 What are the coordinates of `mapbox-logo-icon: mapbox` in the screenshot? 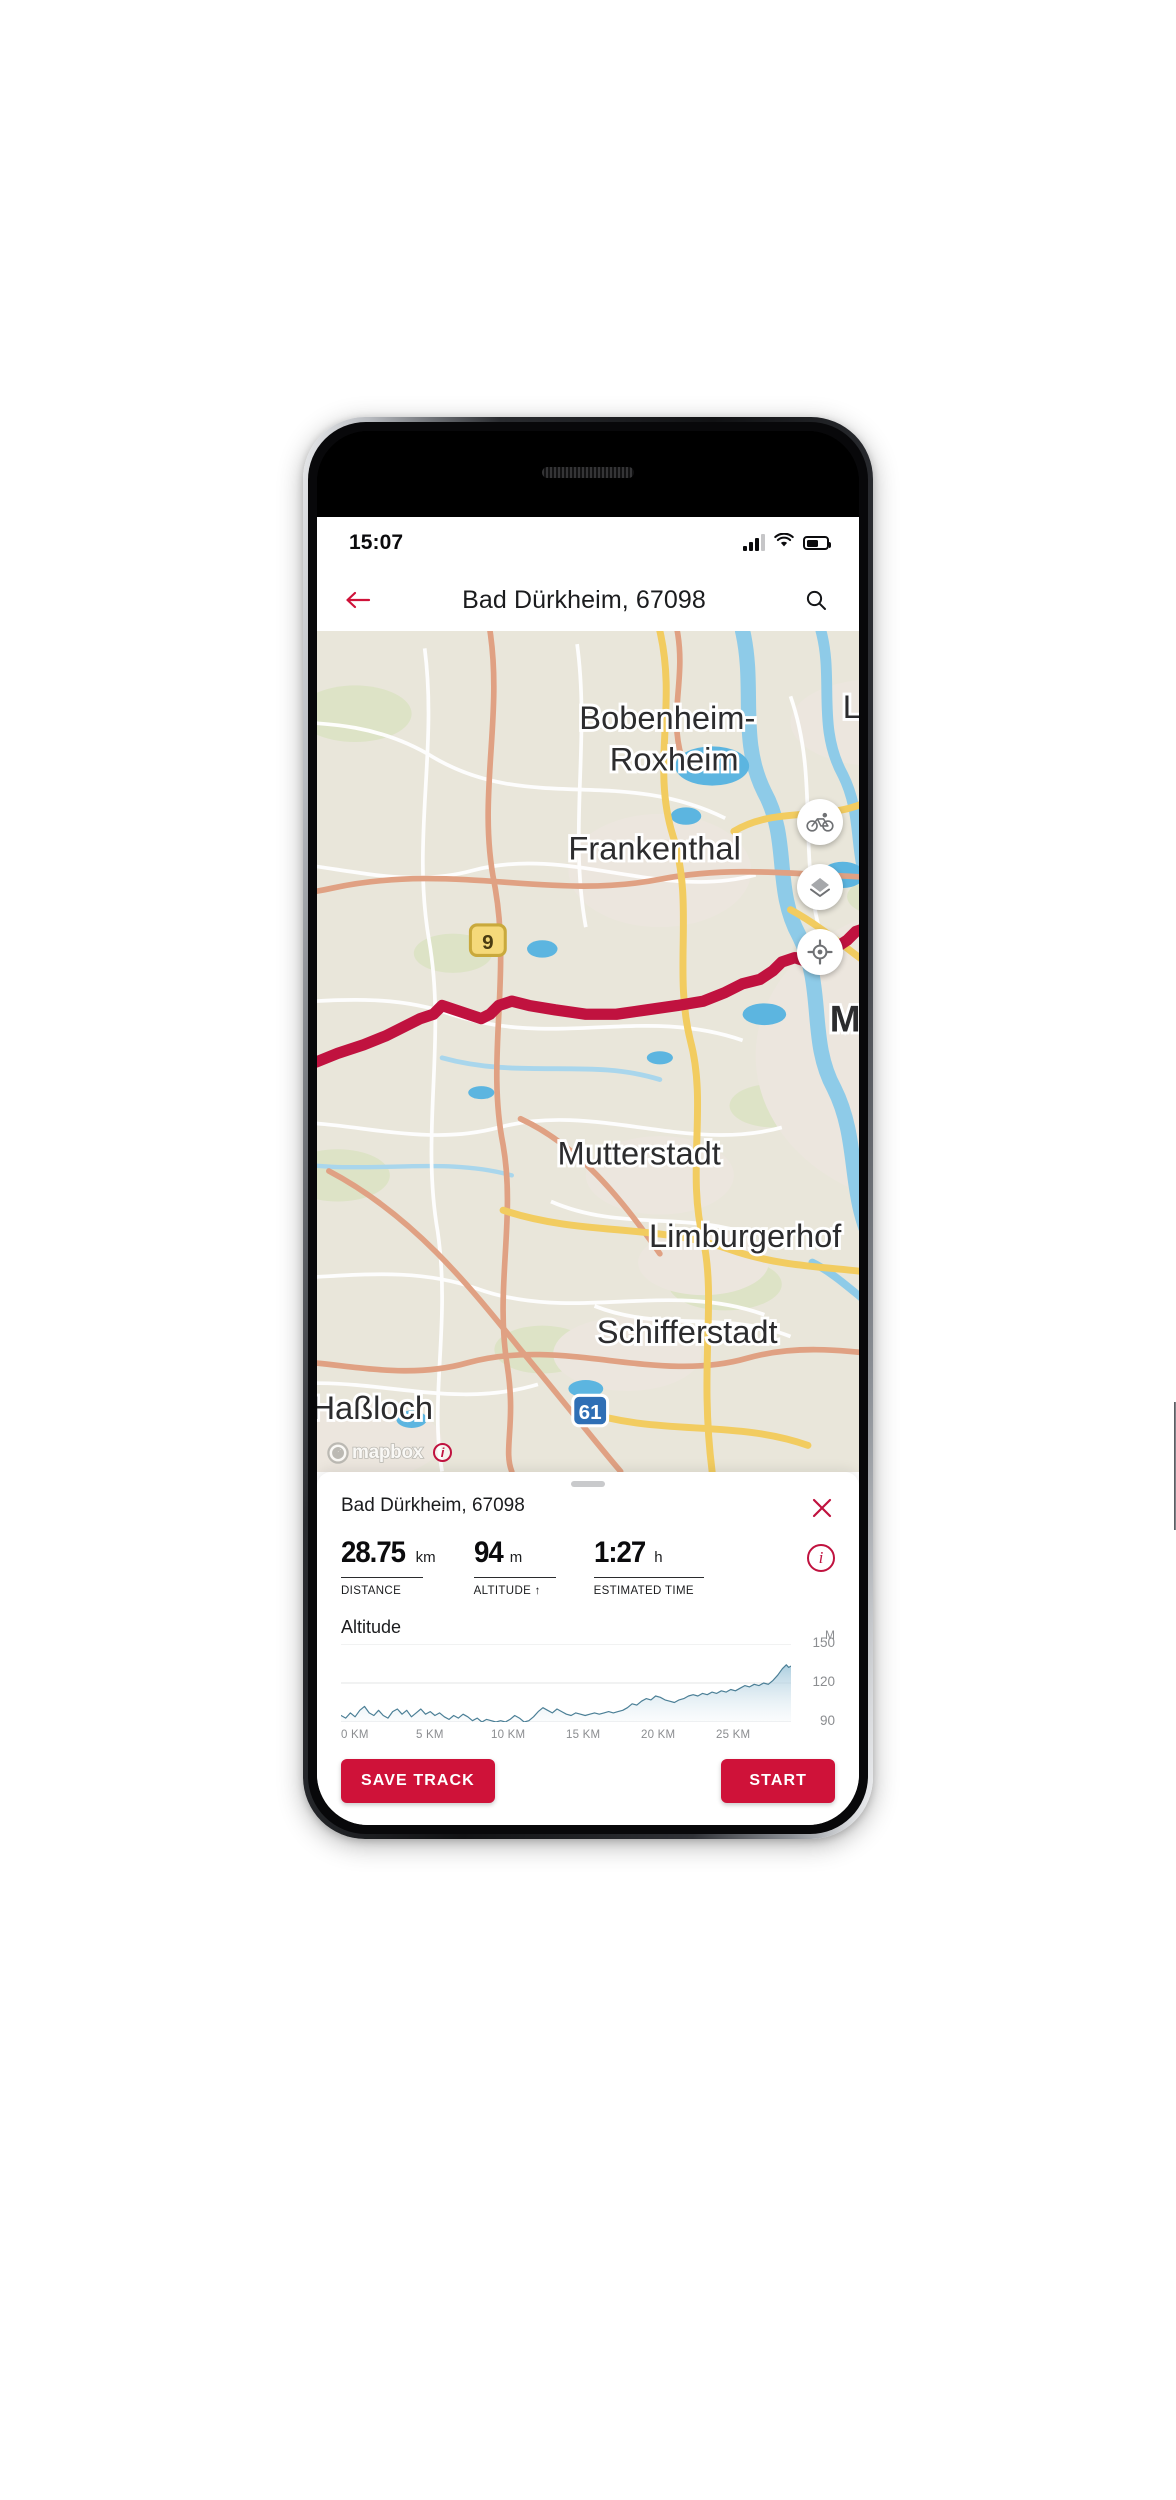 It's located at (375, 1452).